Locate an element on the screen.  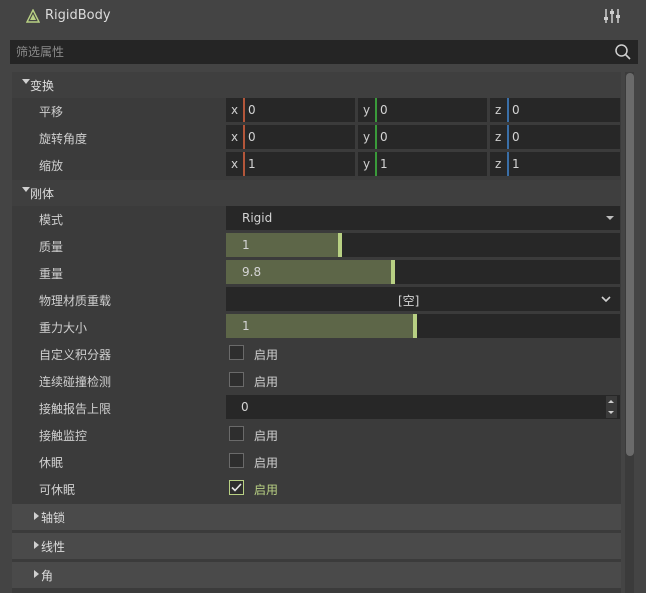
gravity-scale-slider: 1 is located at coordinates (423, 326).